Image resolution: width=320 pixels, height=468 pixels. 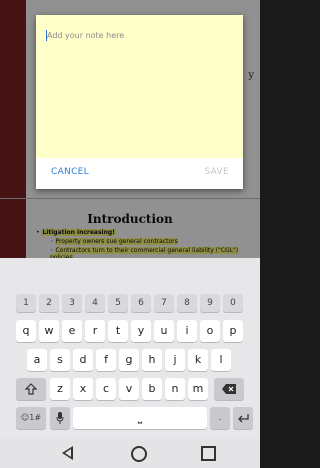 What do you see at coordinates (118, 303) in the screenshot?
I see `key-5: 5` at bounding box center [118, 303].